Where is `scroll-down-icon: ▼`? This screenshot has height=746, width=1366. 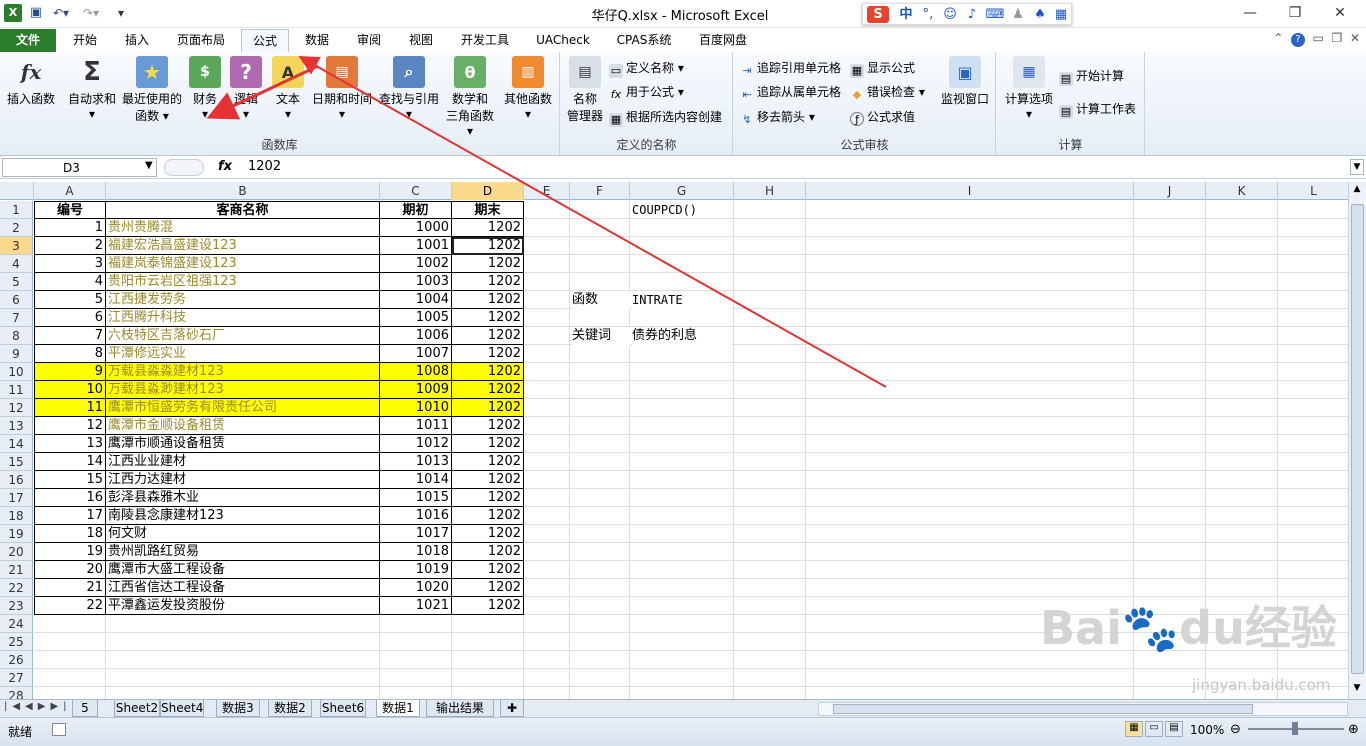 scroll-down-icon: ▼ is located at coordinates (1357, 690).